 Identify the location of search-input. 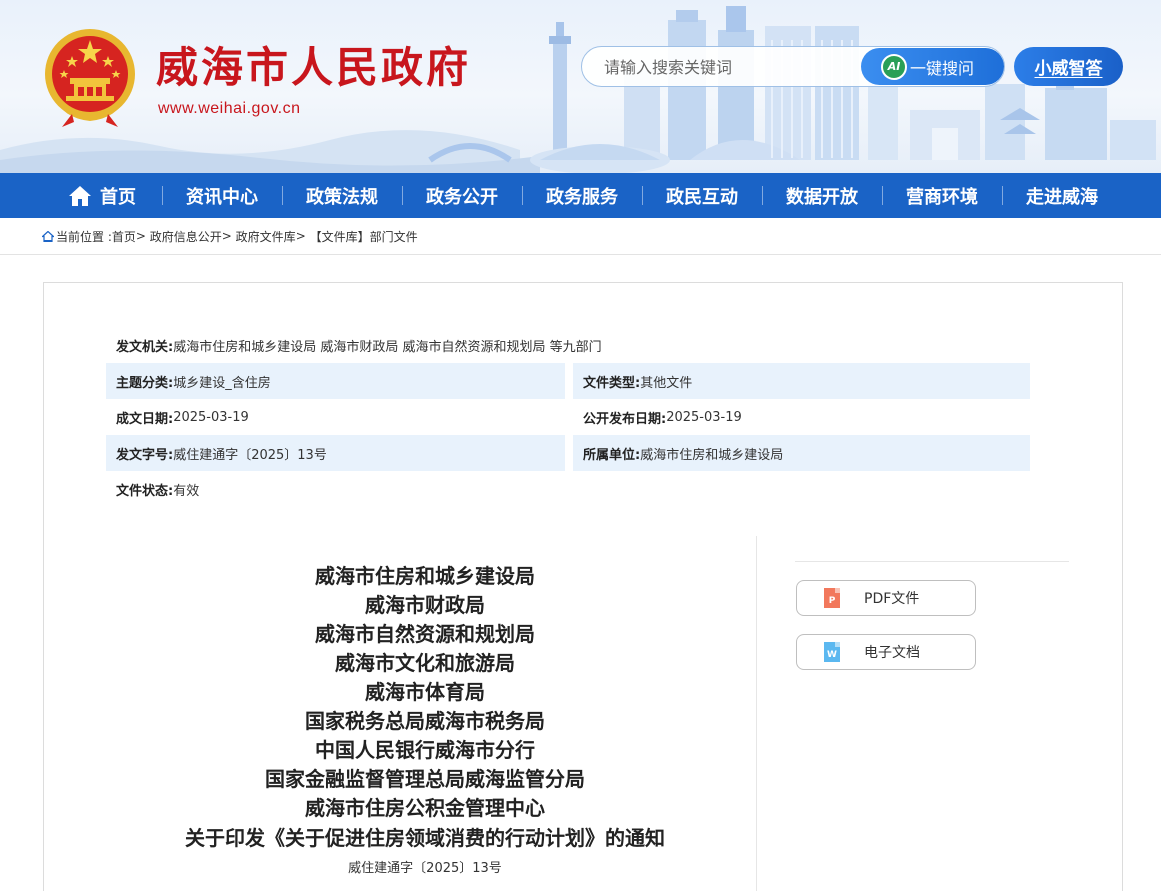
(729, 67).